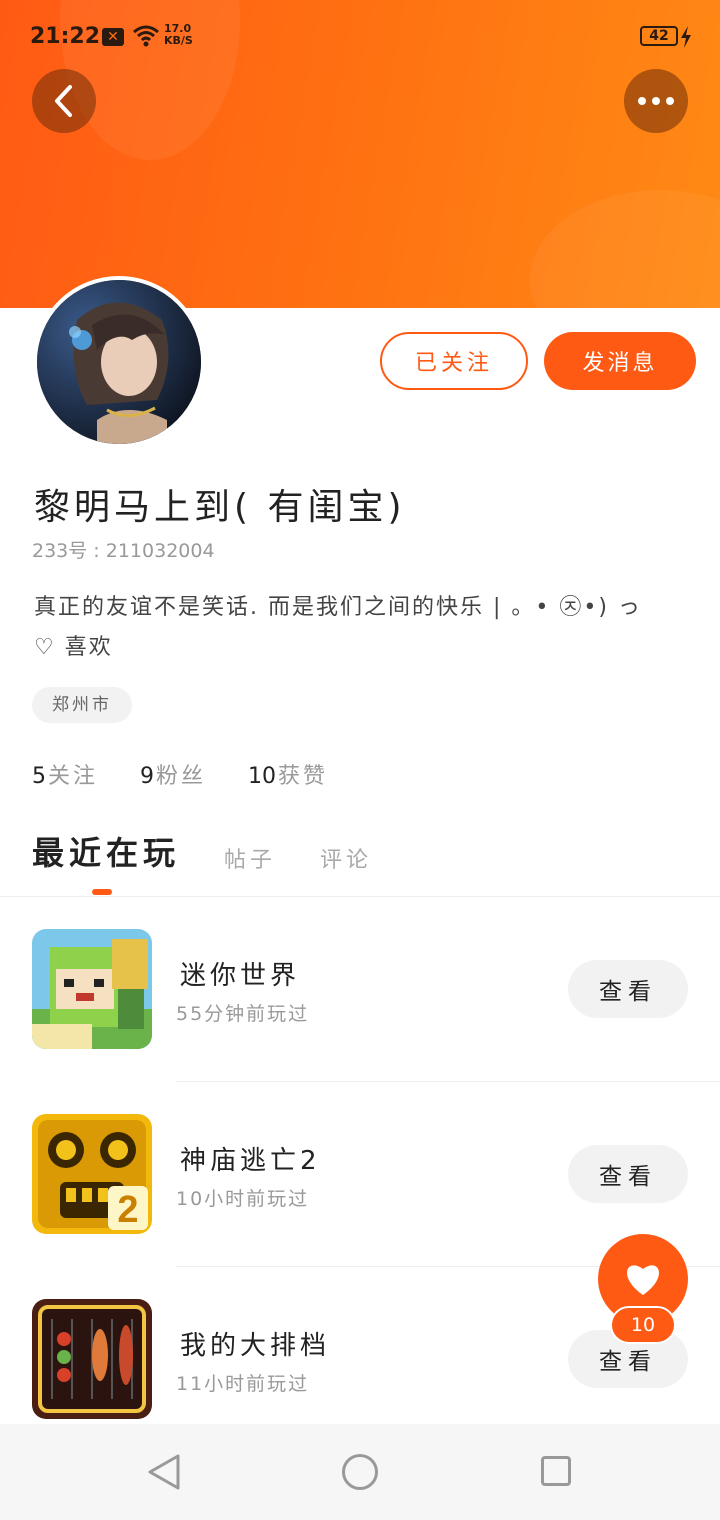  What do you see at coordinates (556, 1471) in the screenshot?
I see `nav-recent-icon` at bounding box center [556, 1471].